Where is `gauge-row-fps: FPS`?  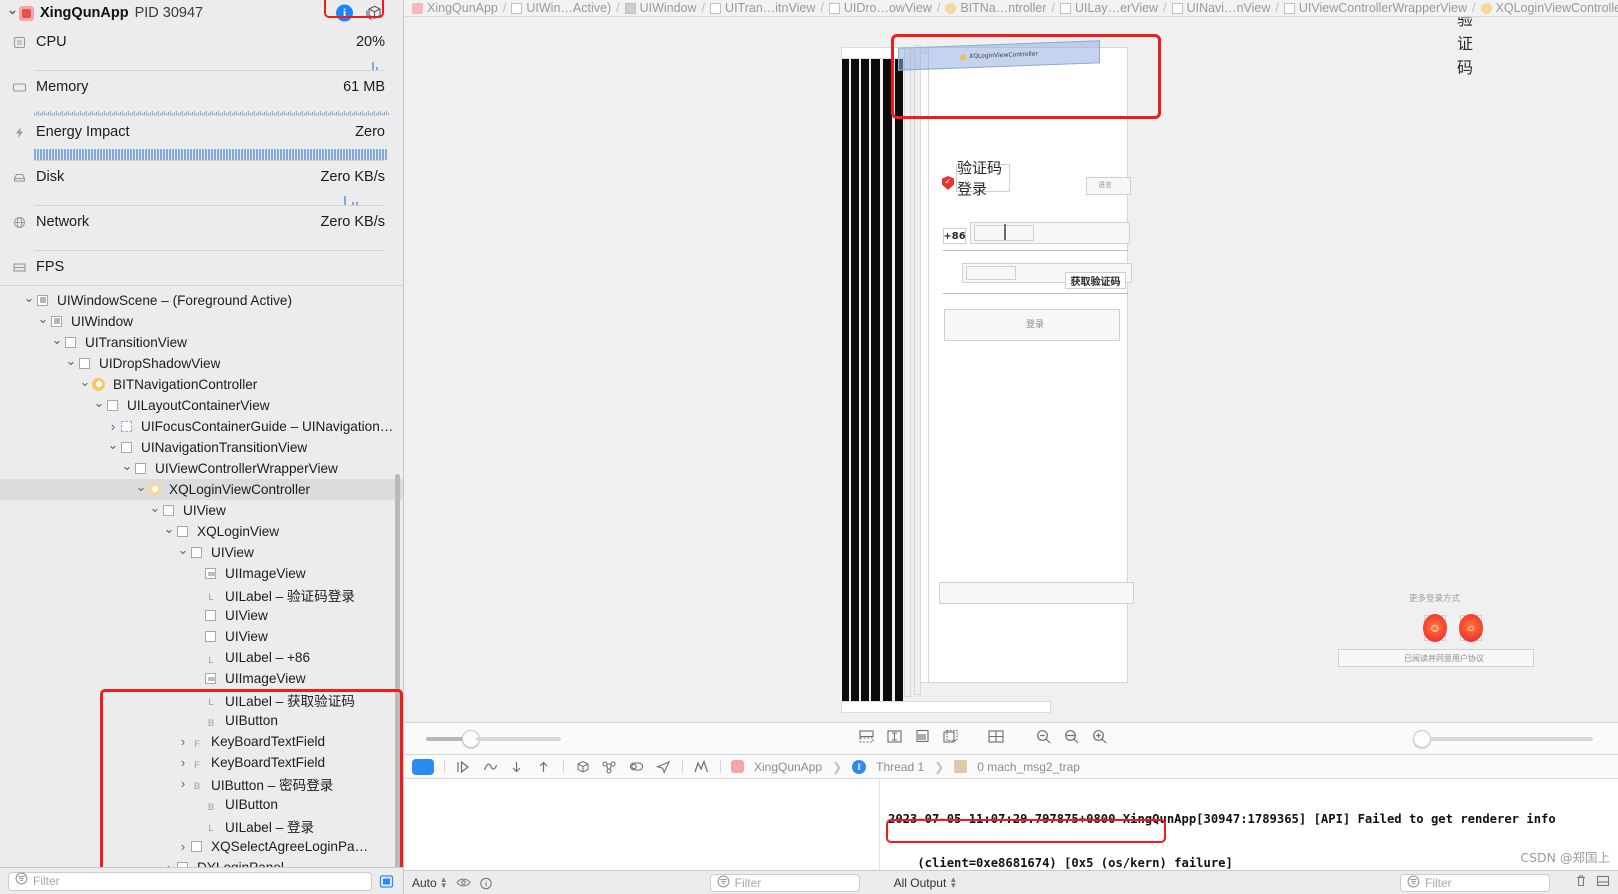
gauge-row-fps: FPS is located at coordinates (201, 267).